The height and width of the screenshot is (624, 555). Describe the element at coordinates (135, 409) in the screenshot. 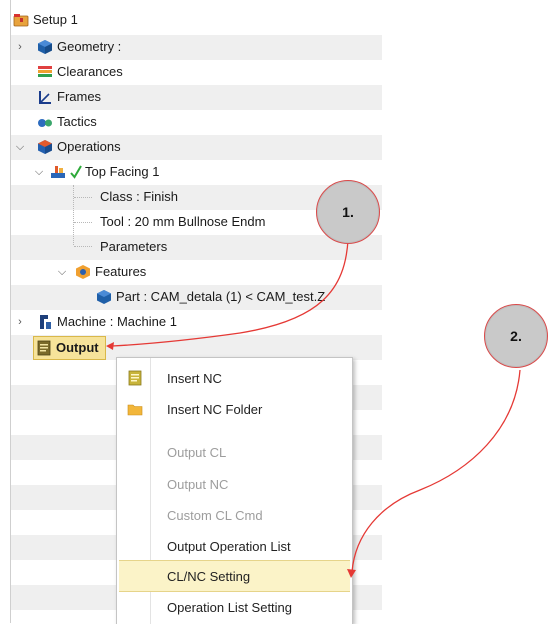

I see `folder-icon` at that location.